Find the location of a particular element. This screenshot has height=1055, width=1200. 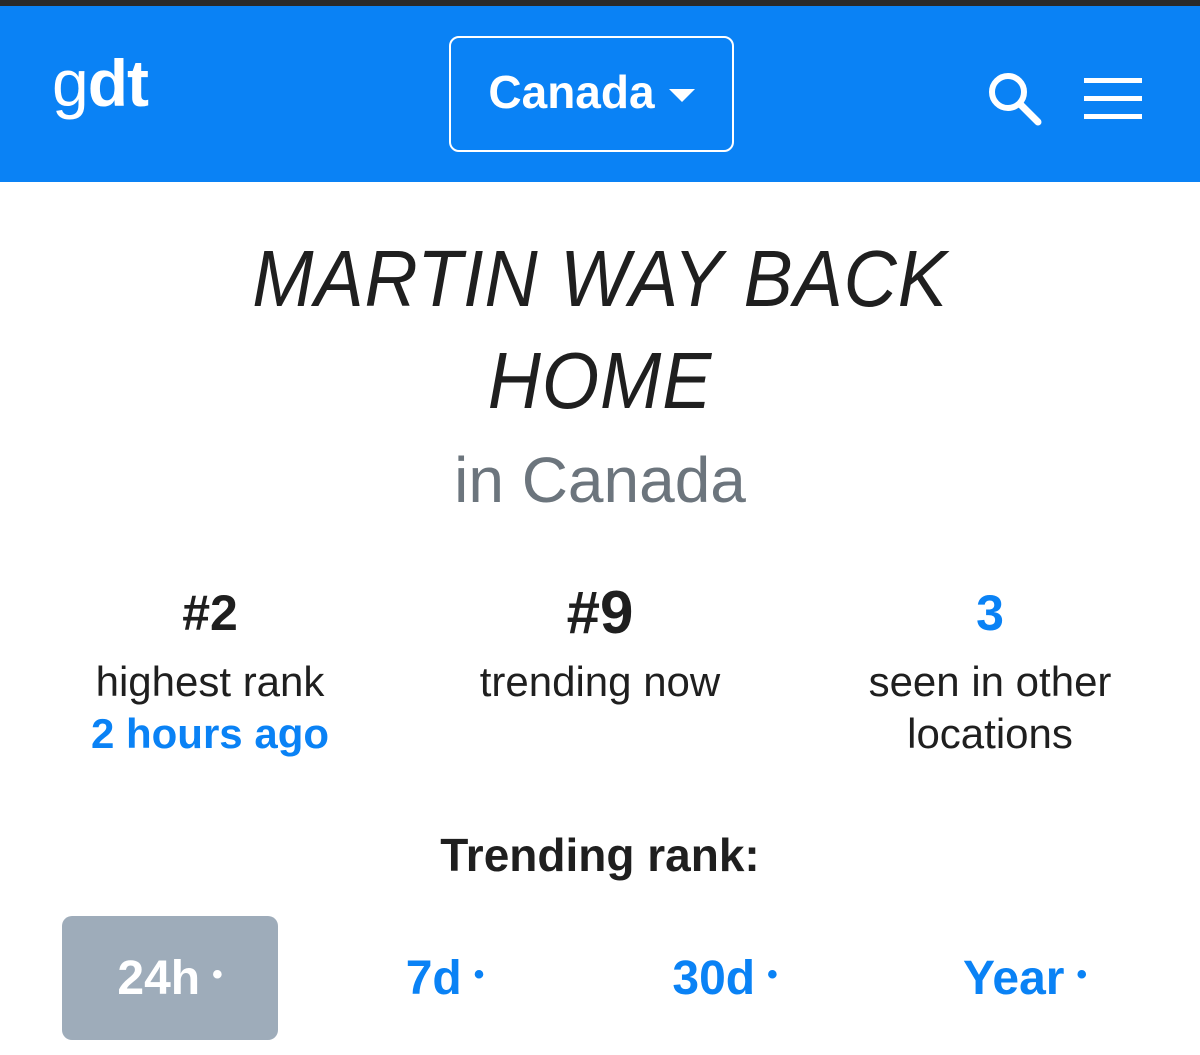

trend-title: MARTIN WAY BACK HOME is located at coordinates (600, 329).